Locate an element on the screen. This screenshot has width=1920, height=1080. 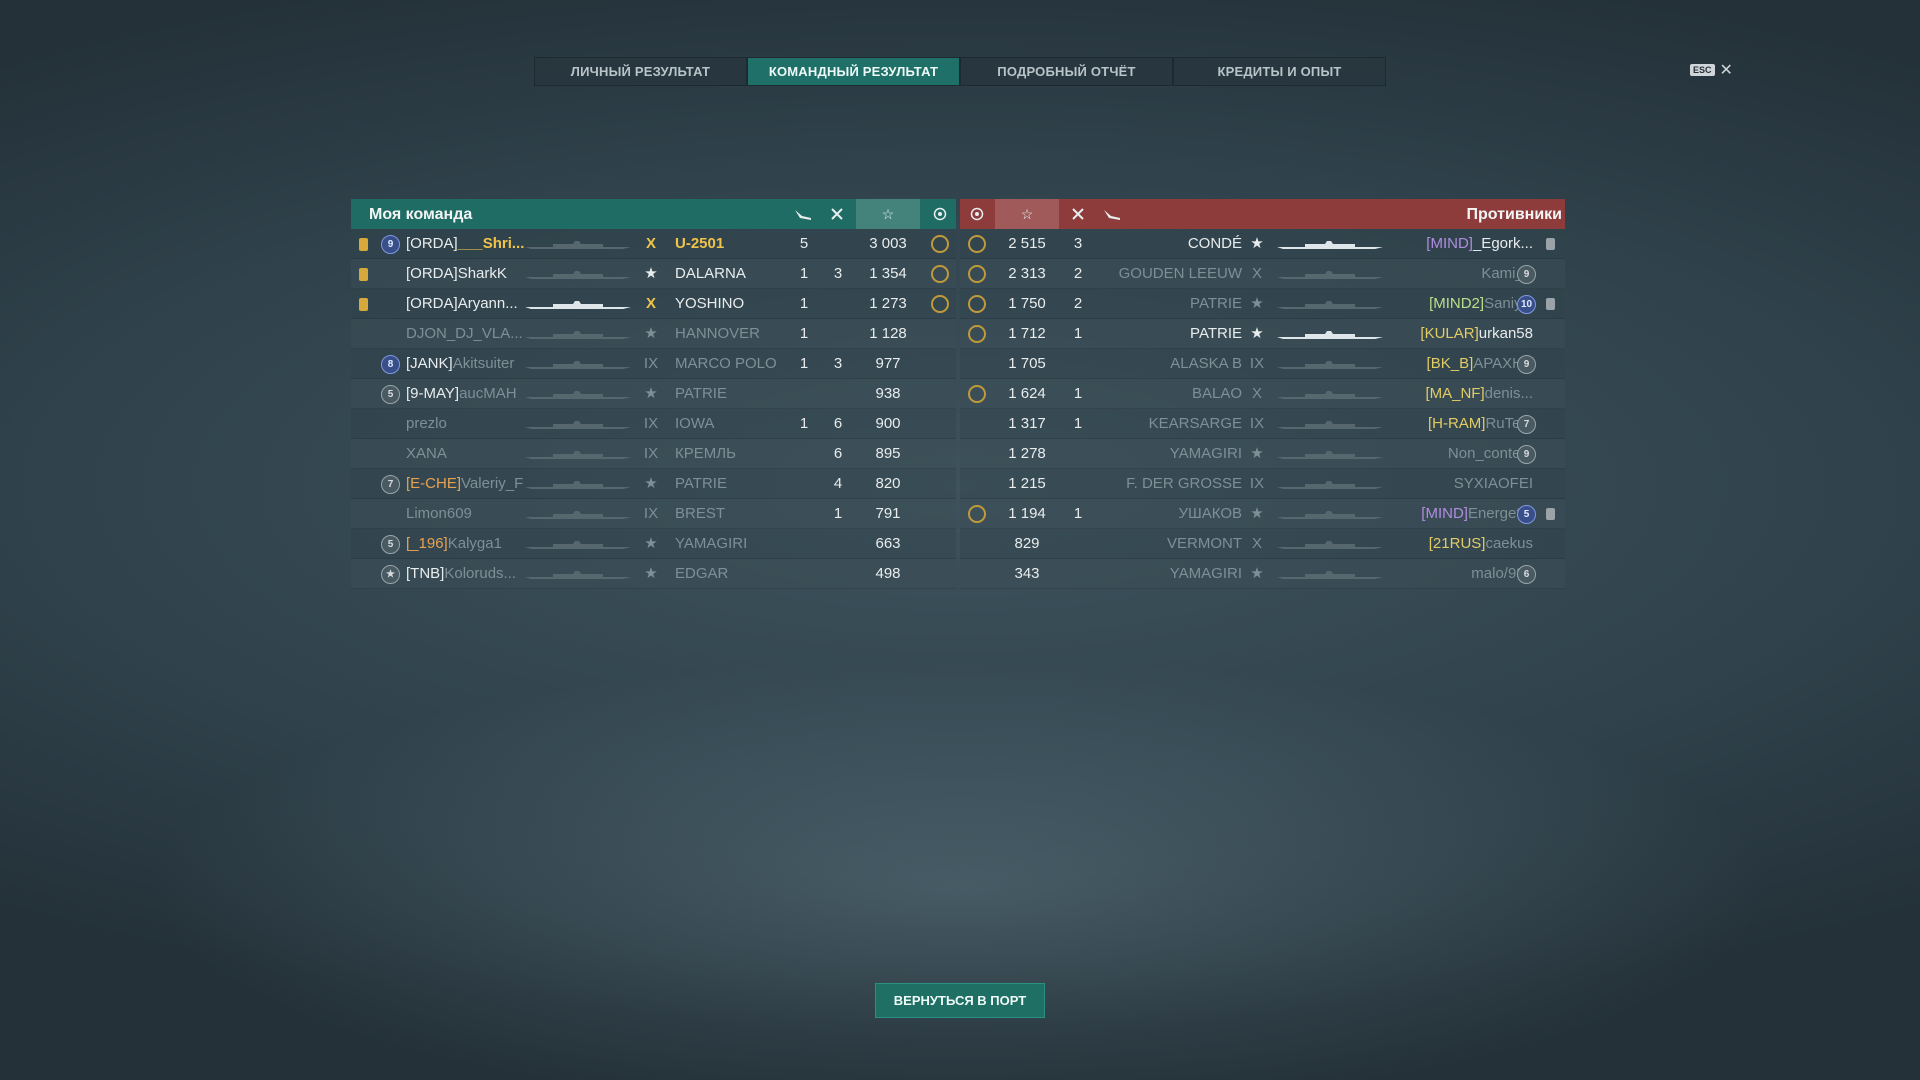
player-row: 1 317 1 KEARSARGE IX [H-RAM]RuTe... 7 is located at coordinates (1262, 424).